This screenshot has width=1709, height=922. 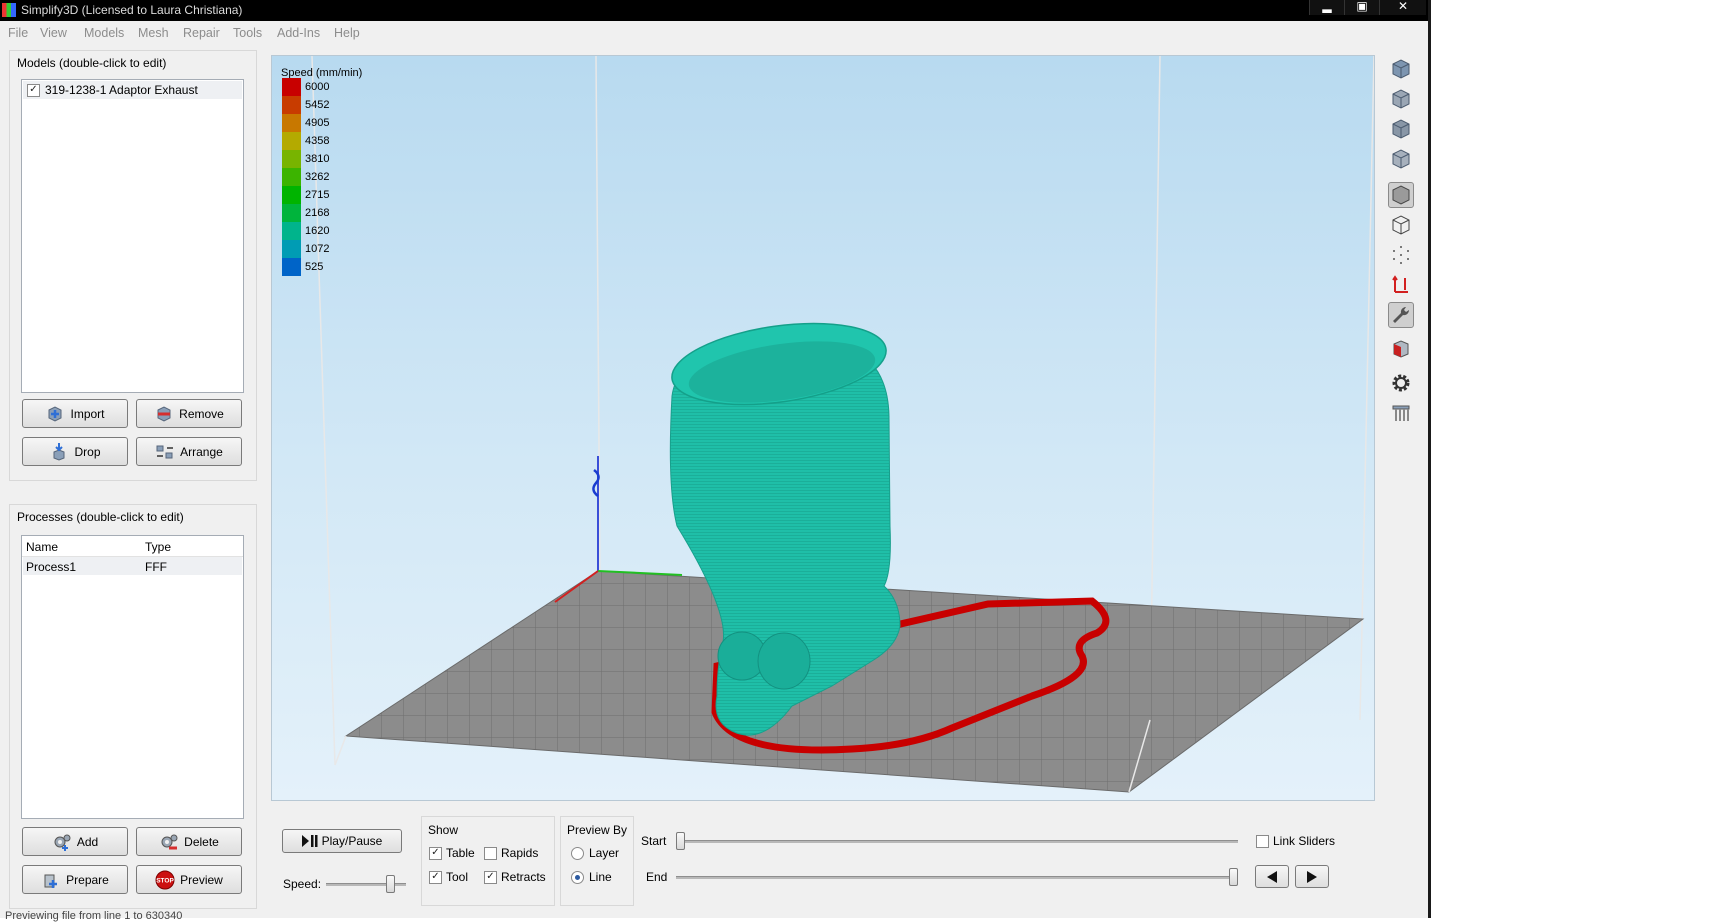 What do you see at coordinates (298, 33) in the screenshot?
I see `menu-add-ins: Add-Ins` at bounding box center [298, 33].